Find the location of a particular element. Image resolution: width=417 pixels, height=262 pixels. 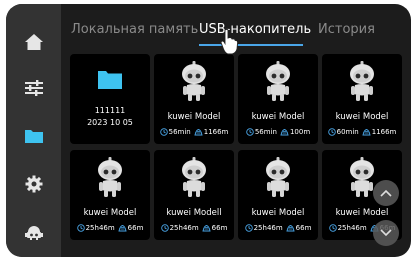

model-meta: 56min 1166m is located at coordinates (194, 132).